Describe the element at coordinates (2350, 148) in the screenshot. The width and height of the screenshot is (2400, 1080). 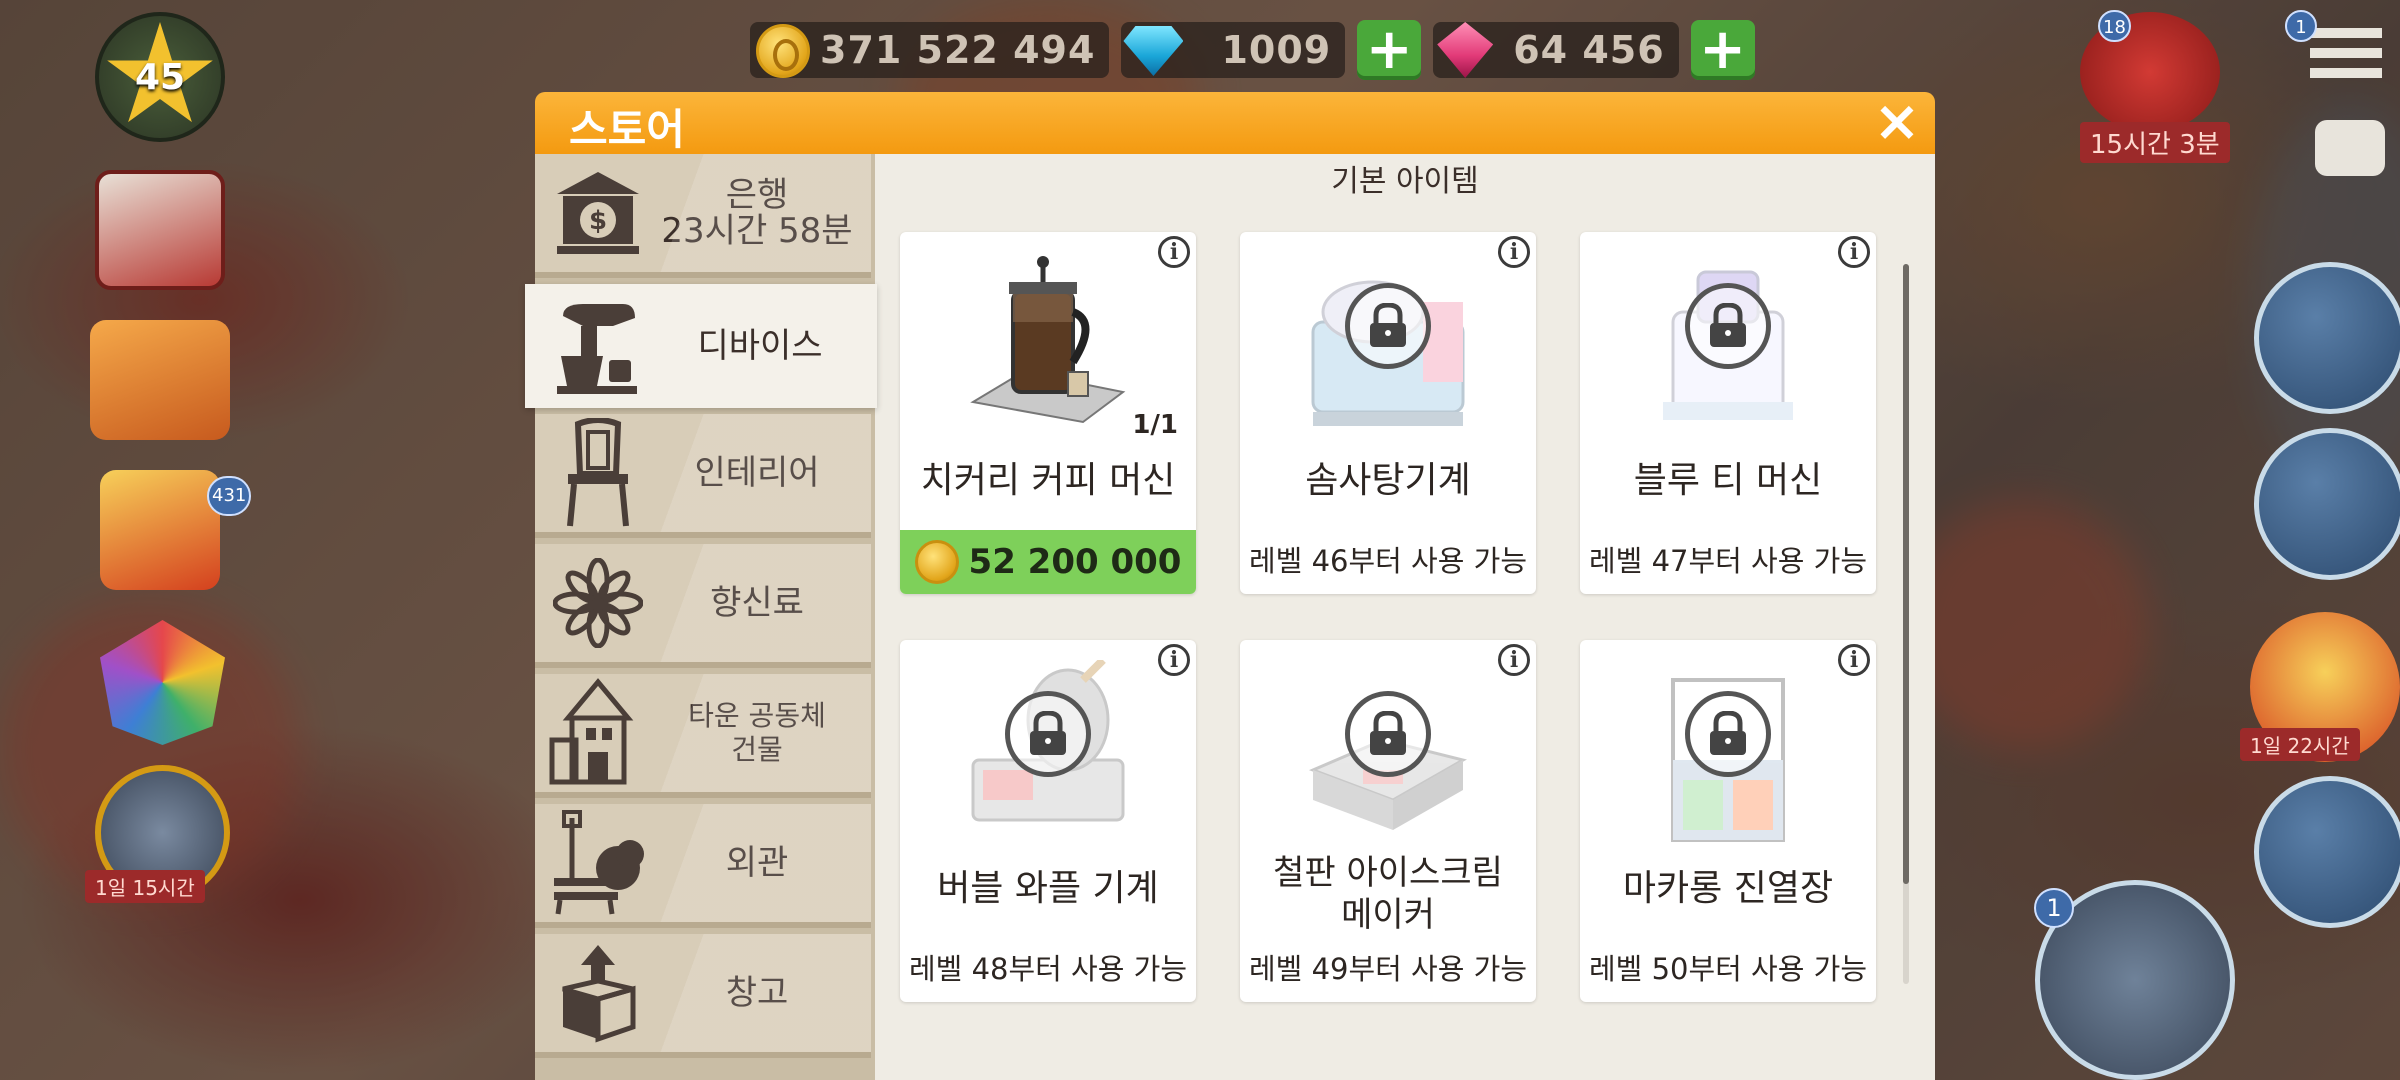
I see `chat-icon` at that location.